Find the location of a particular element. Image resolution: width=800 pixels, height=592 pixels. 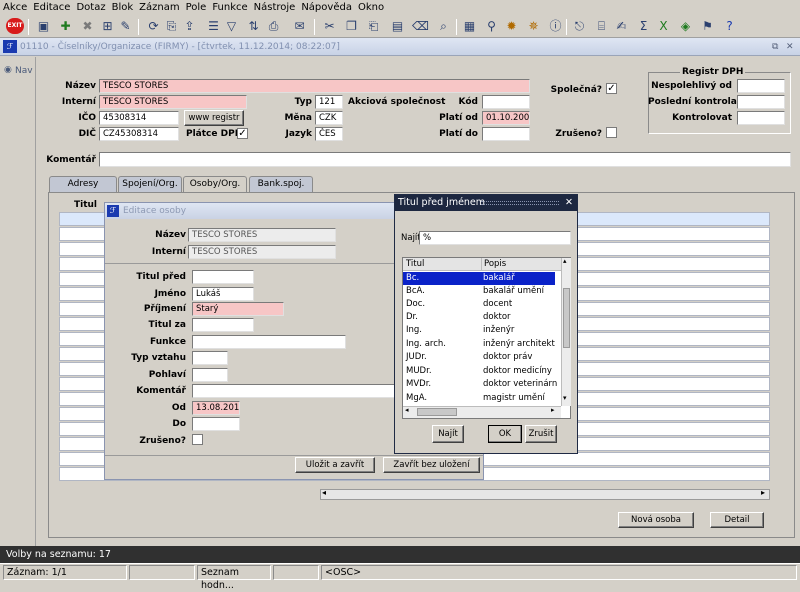

lov-ok-button: OK is located at coordinates (505, 434).